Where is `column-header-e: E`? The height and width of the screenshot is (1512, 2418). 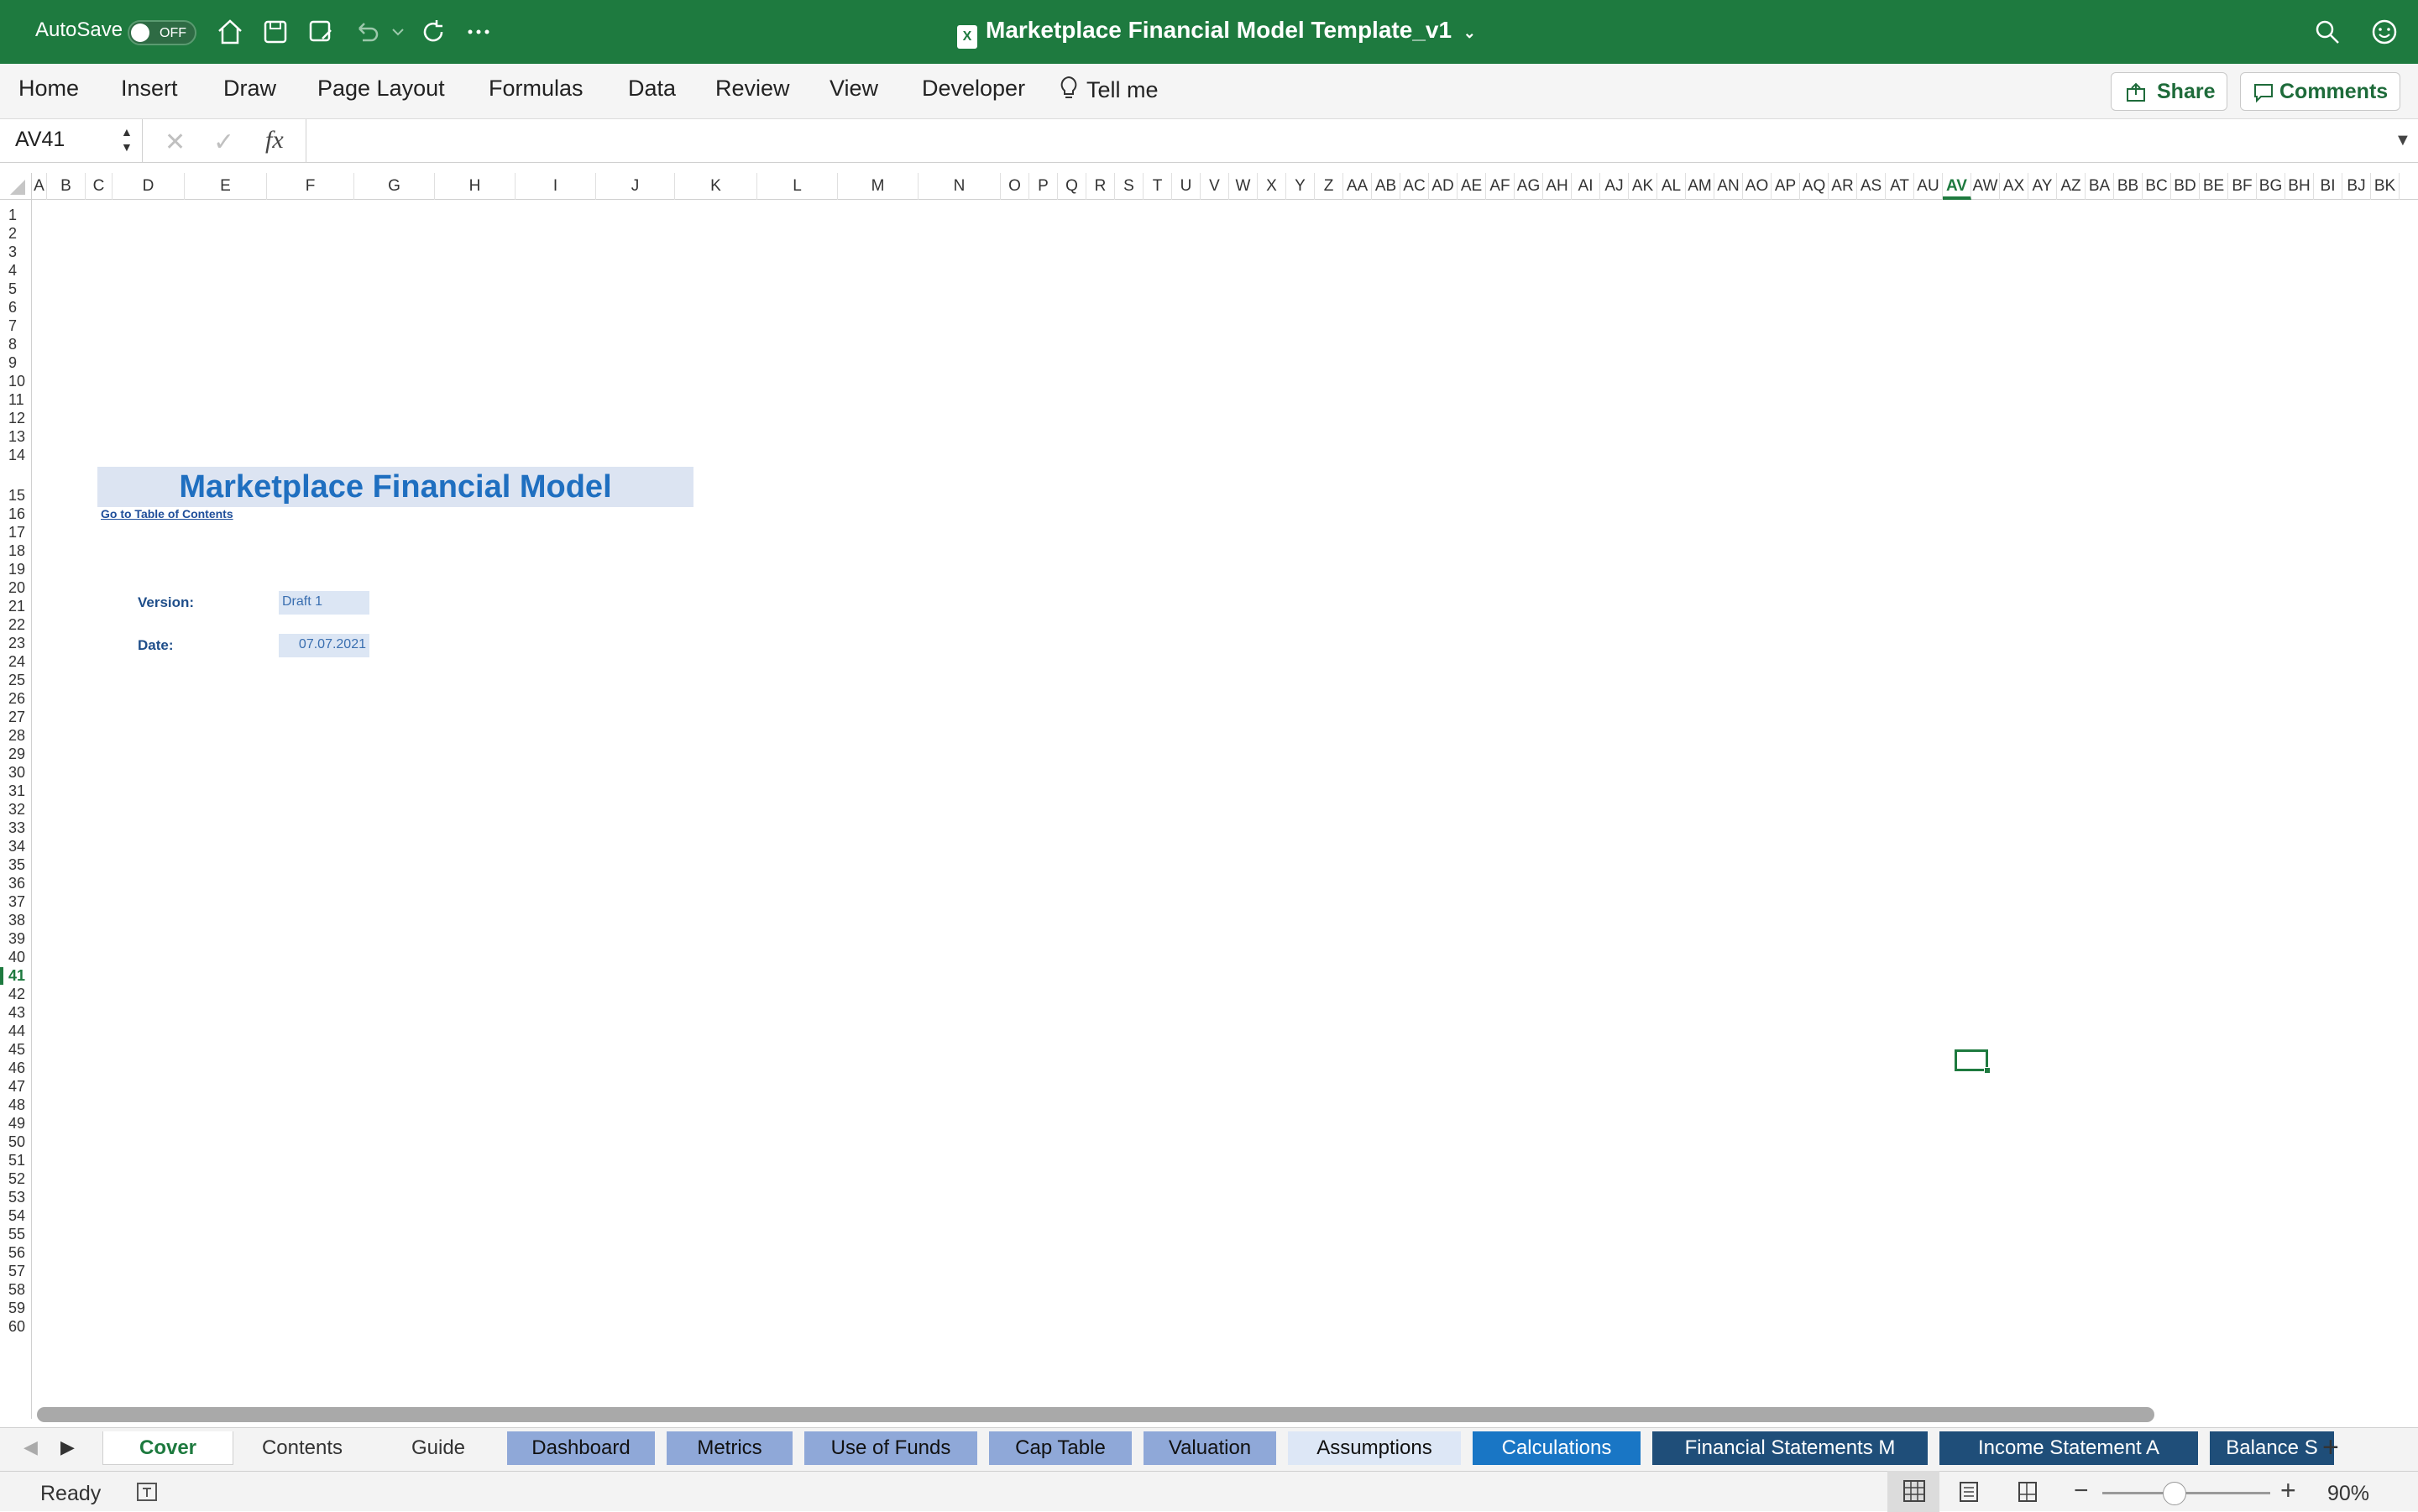
column-header-e: E is located at coordinates (226, 186).